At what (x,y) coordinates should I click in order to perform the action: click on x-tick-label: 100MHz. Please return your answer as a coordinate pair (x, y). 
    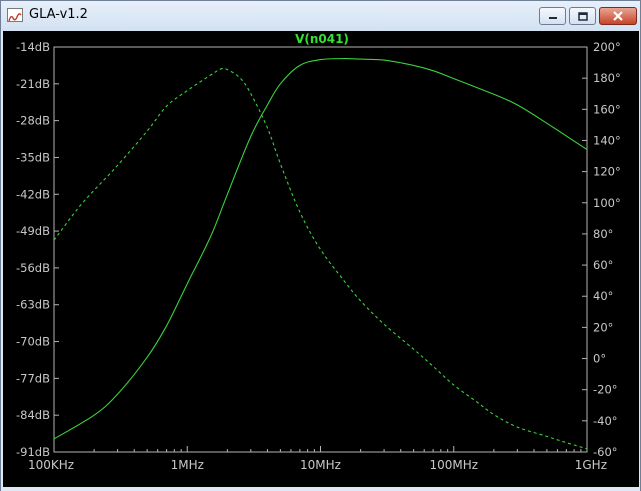
    Looking at the image, I should click on (453, 465).